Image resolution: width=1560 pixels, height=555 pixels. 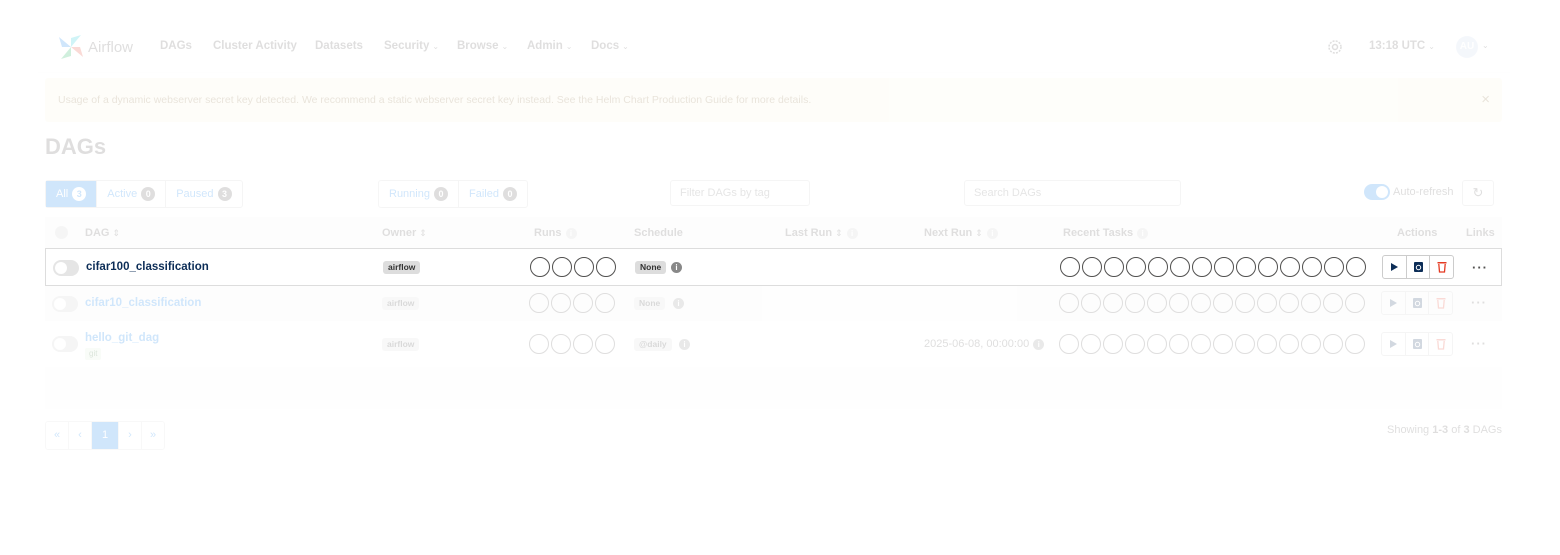 What do you see at coordinates (419, 194) in the screenshot?
I see `filter-running-button: Running 0` at bounding box center [419, 194].